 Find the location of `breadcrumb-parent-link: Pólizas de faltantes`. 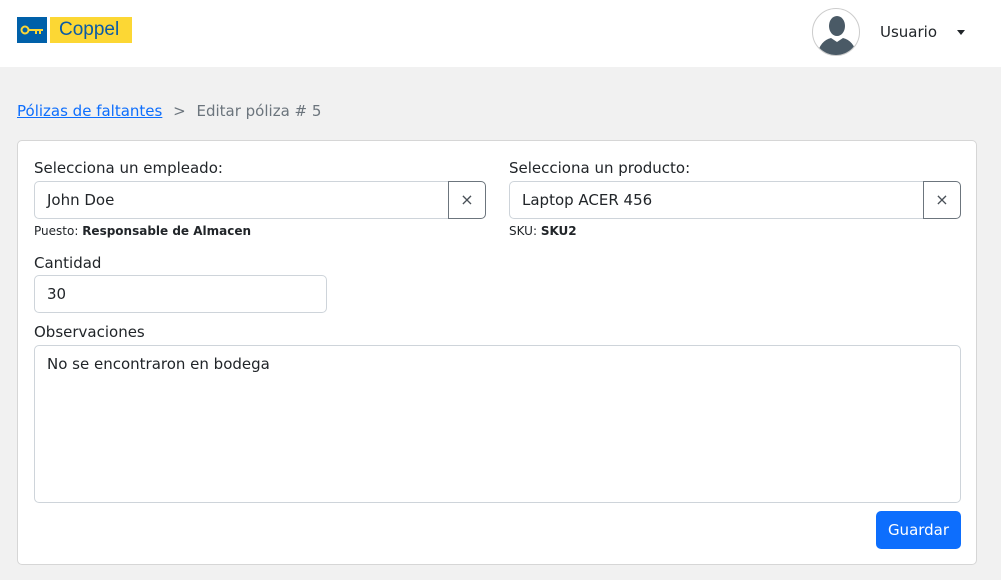

breadcrumb-parent-link: Pólizas de faltantes is located at coordinates (89, 111).